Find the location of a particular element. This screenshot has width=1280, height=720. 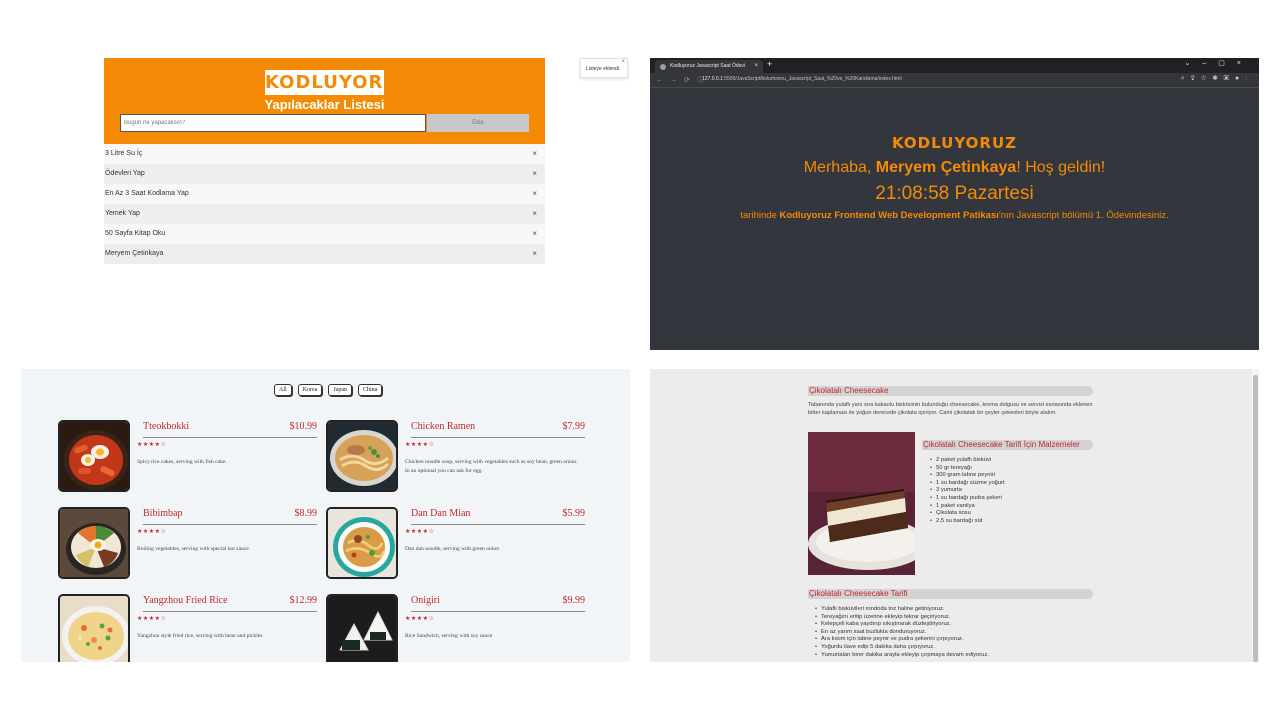

greeting-text: Merhaba, Meryem Çetinkaya! Hoş geldin! is located at coordinates (954, 168).